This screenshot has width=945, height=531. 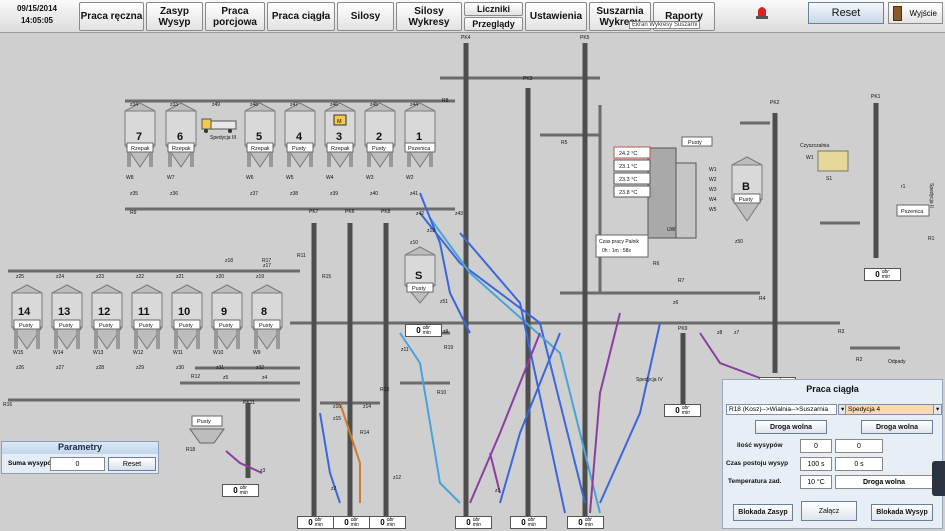 What do you see at coordinates (816, 464) in the screenshot?
I see `row-value: 100 s` at bounding box center [816, 464].